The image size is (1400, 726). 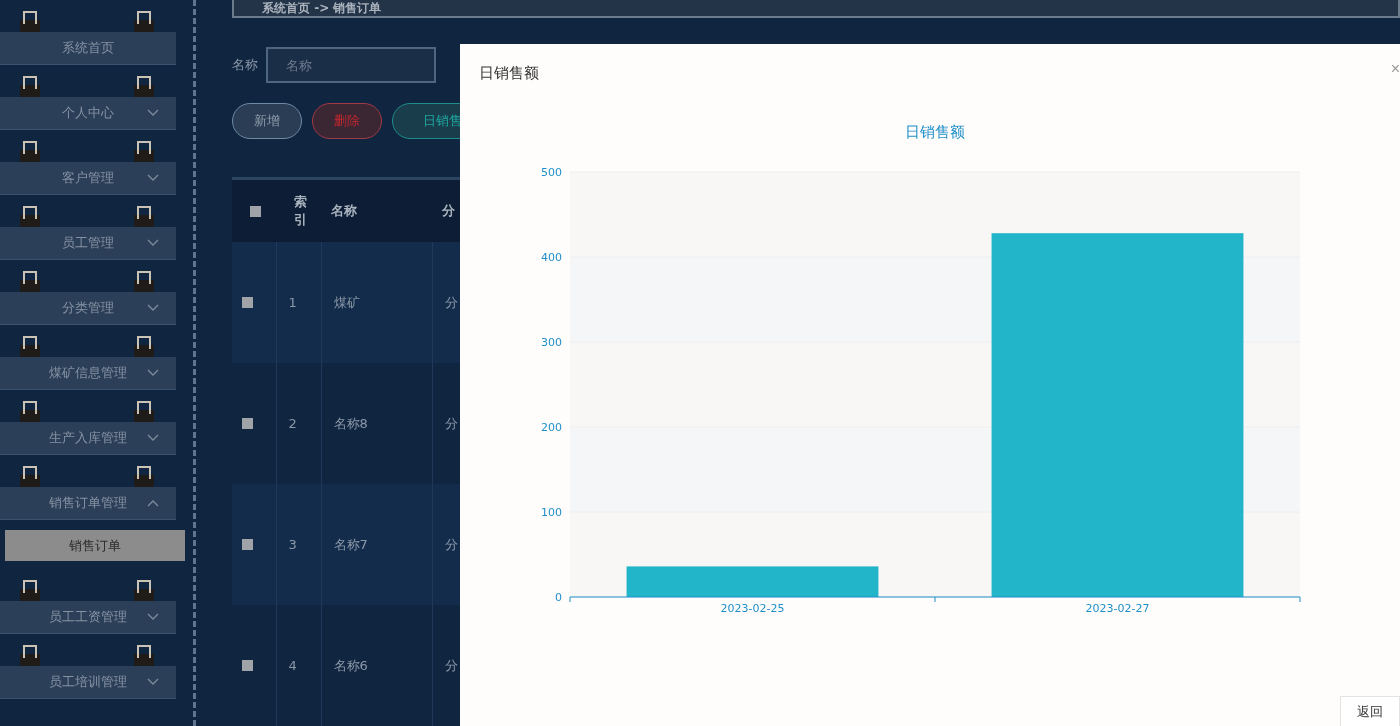 I want to click on sidebar-submenu-item: 销售订单, so click(x=95, y=545).